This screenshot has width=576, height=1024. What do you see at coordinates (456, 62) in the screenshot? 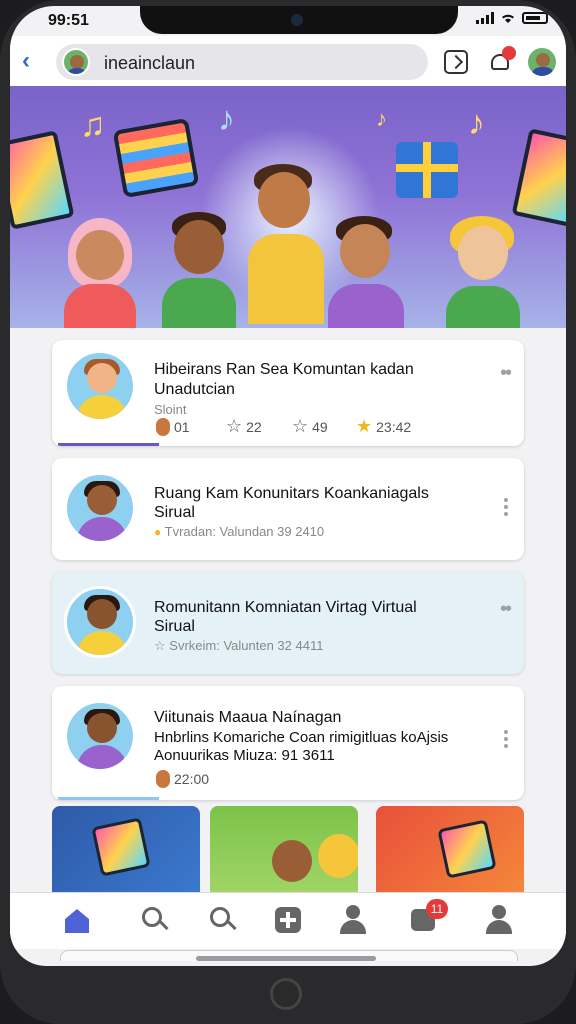
I see `share-icon` at bounding box center [456, 62].